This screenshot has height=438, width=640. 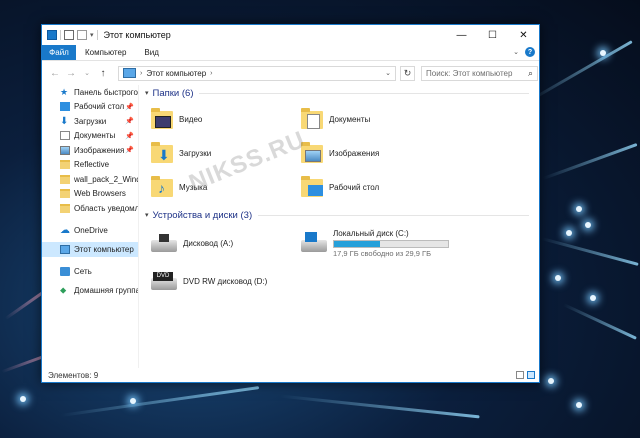 I want to click on search-icon: ⌕, so click(x=530, y=72).